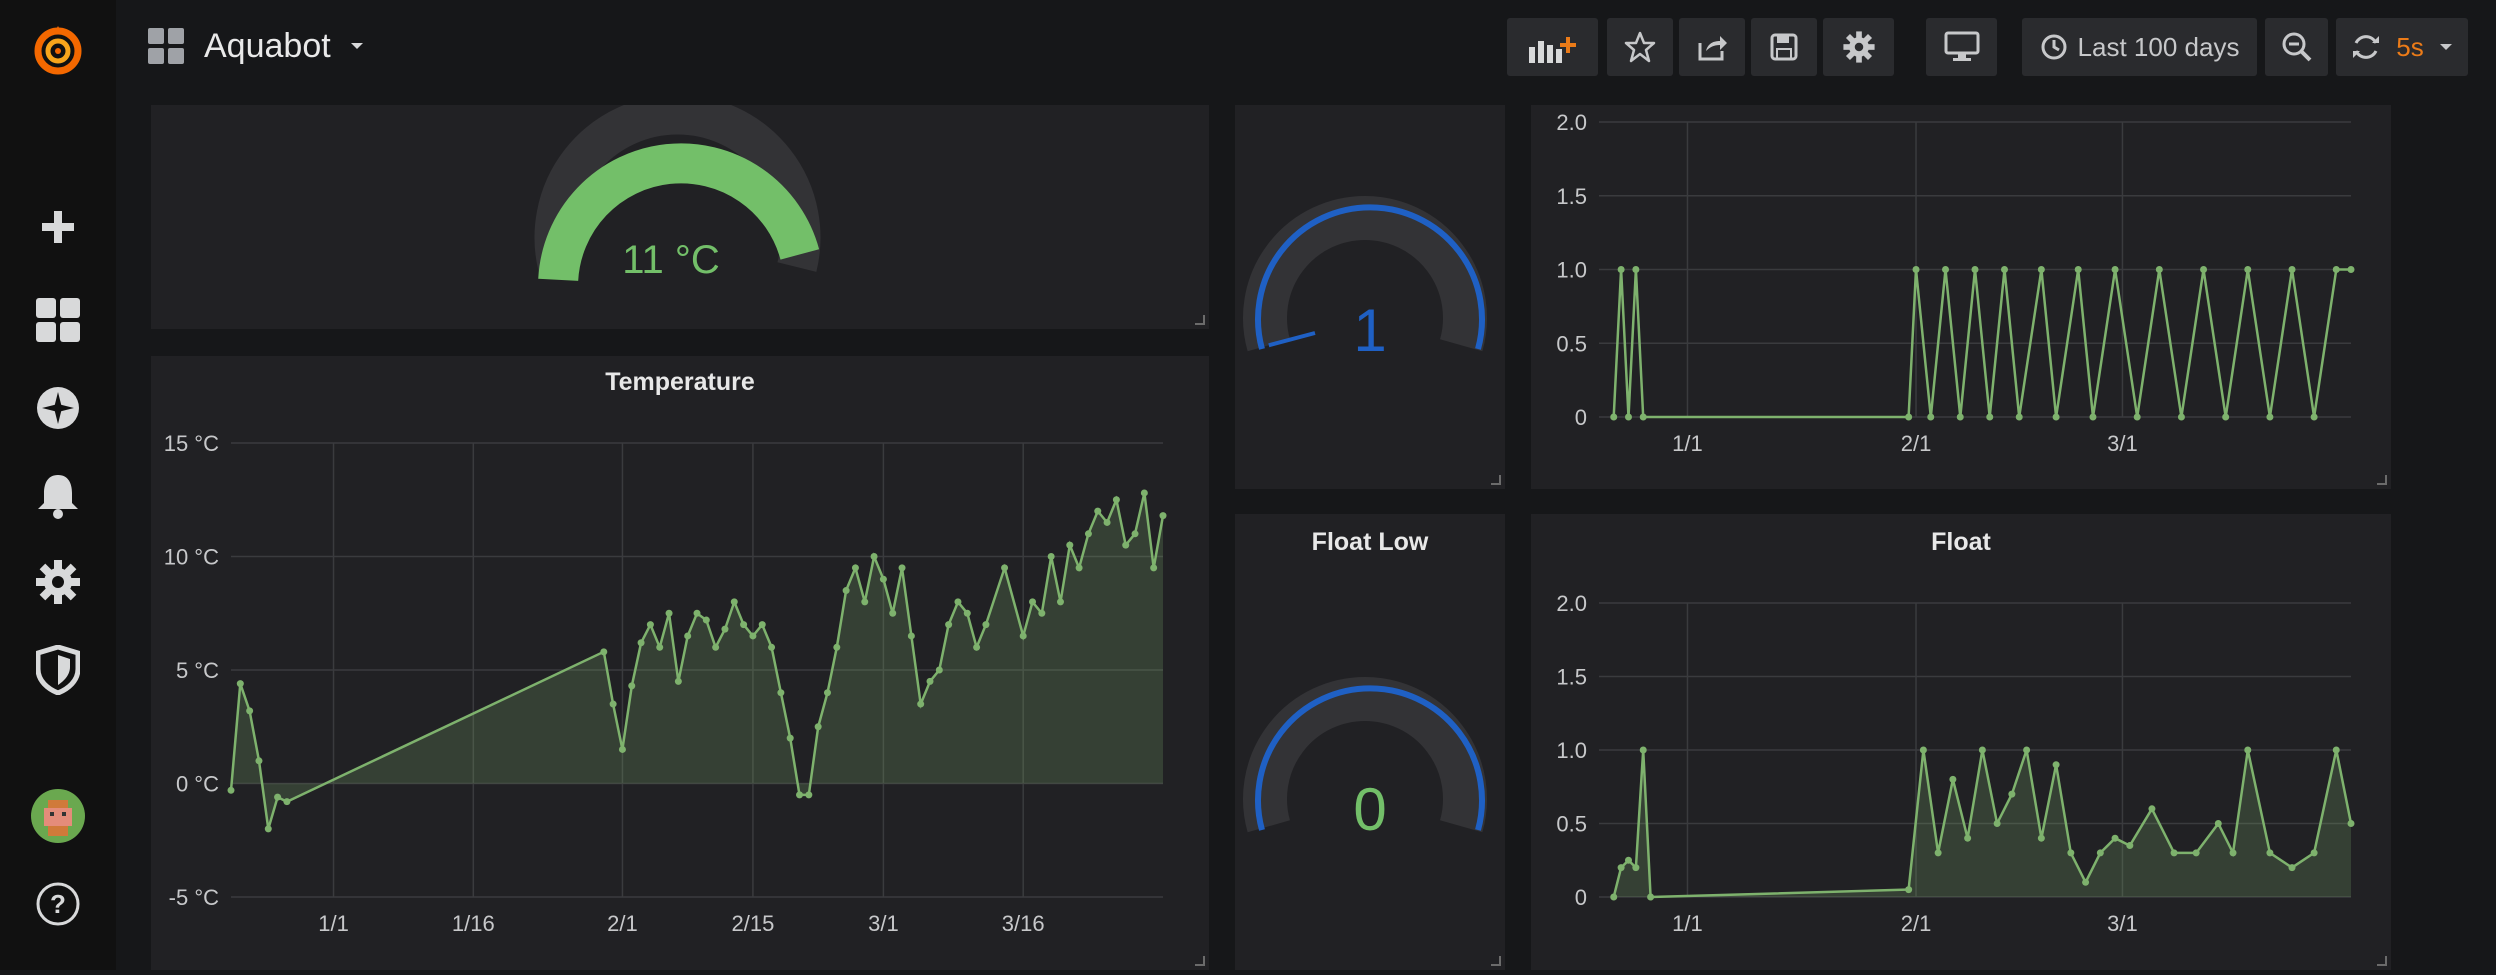 This screenshot has height=975, width=2496. What do you see at coordinates (1955, 763) in the screenshot?
I see `float-chart: 2.0 1.5 1.0 0.5 0 1/1 2/1 3/1` at bounding box center [1955, 763].